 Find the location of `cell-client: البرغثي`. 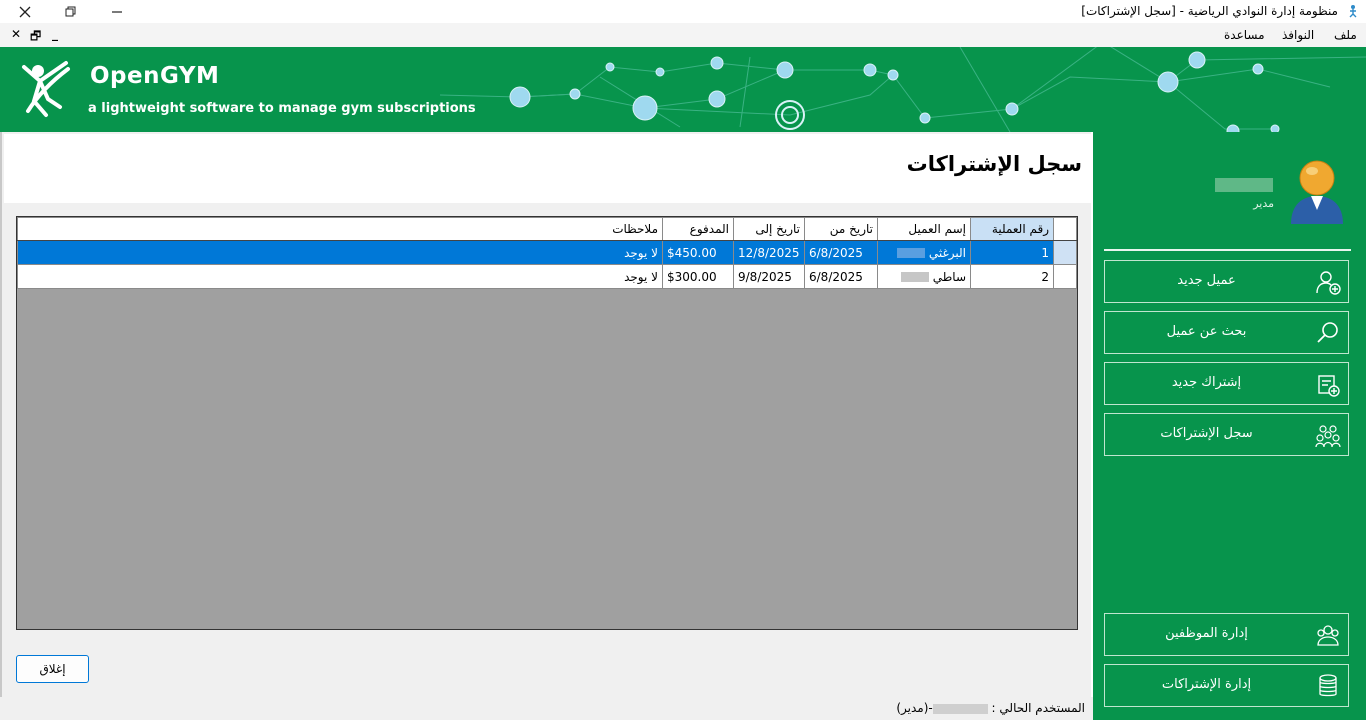

cell-client: البرغثي is located at coordinates (924, 252).